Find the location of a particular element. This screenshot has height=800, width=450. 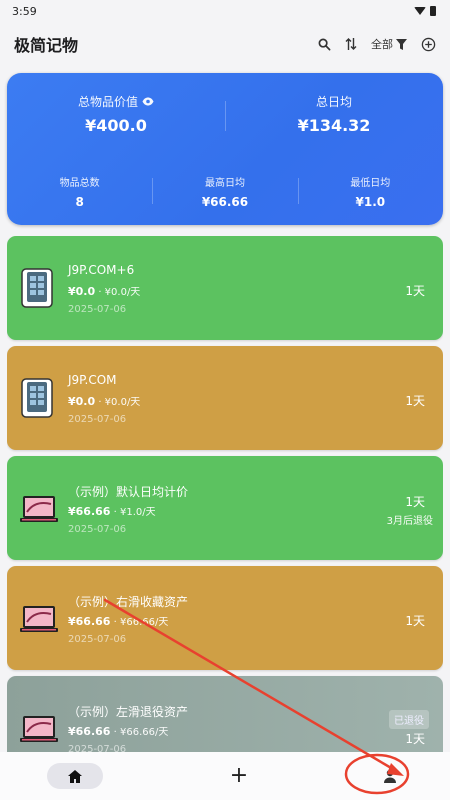

nav-profile-button is located at coordinates (390, 776).